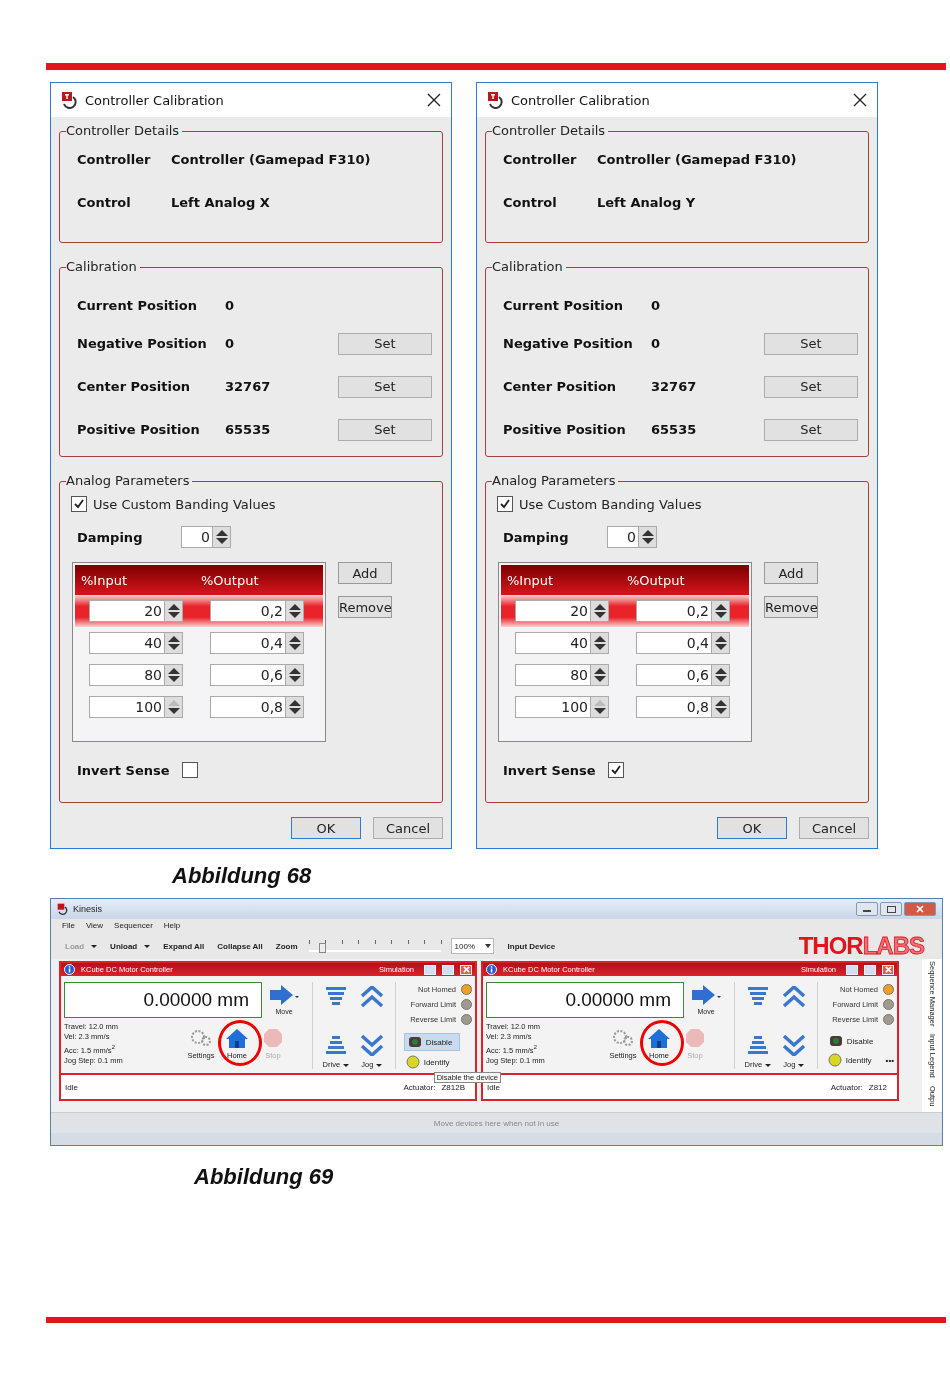 Image resolution: width=950 pixels, height=1391 pixels. I want to click on field-label: Negative Position, so click(142, 343).